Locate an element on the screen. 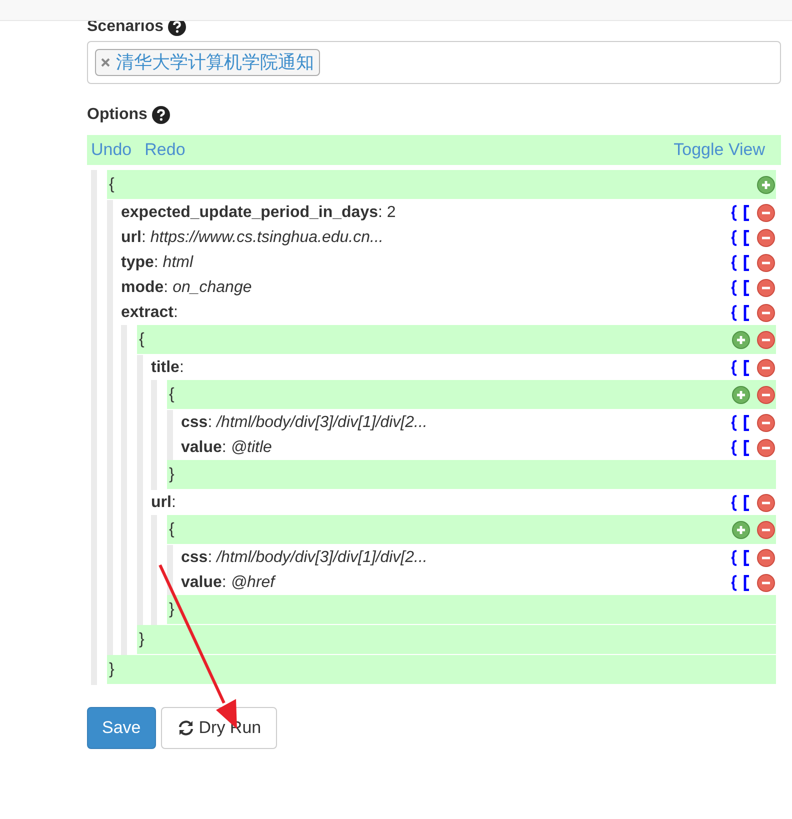 The image size is (792, 819). redo-link: Redo is located at coordinates (165, 150).